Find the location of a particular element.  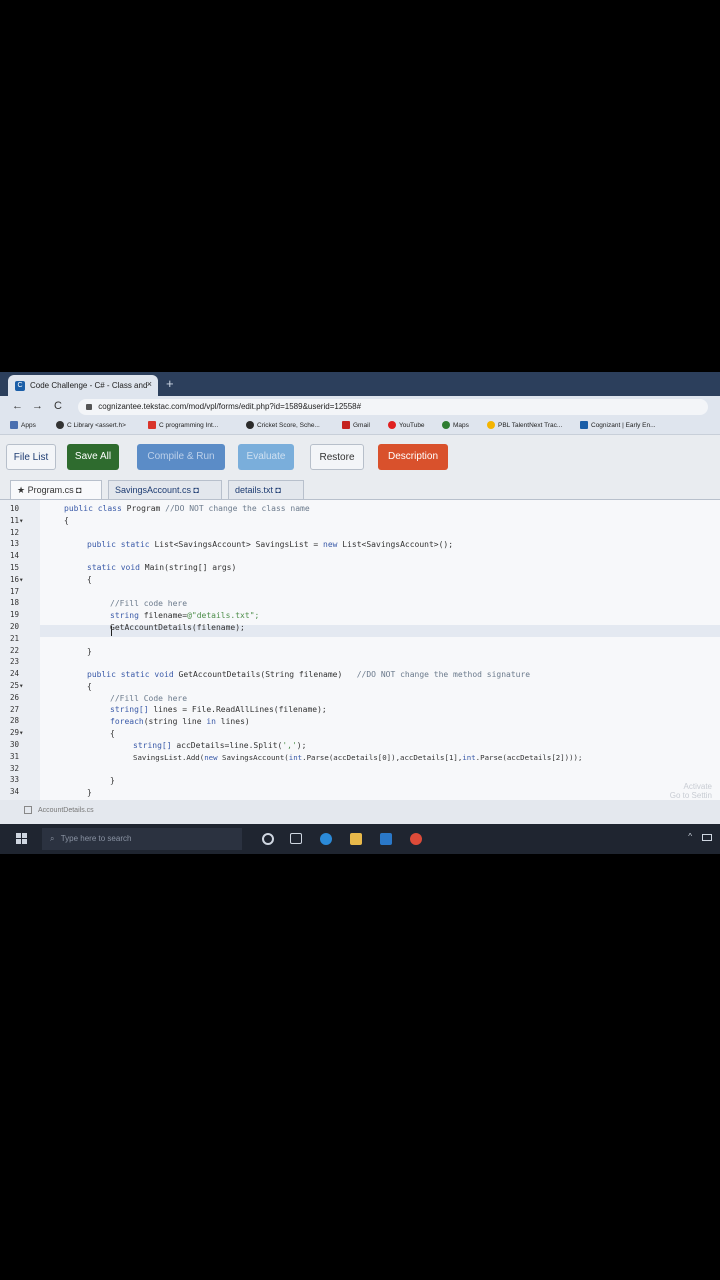

c-library-icon is located at coordinates (60, 425).